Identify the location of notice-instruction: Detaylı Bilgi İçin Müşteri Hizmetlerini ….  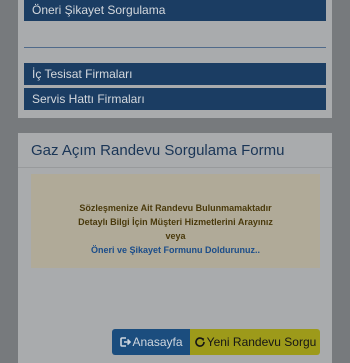
(175, 222).